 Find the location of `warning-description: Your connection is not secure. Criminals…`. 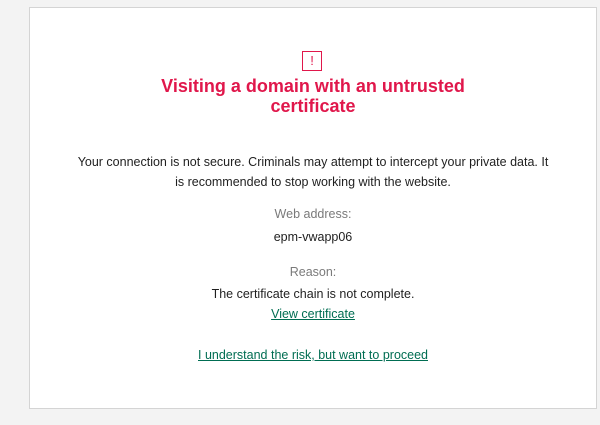

warning-description: Your connection is not secure. Criminals… is located at coordinates (313, 172).